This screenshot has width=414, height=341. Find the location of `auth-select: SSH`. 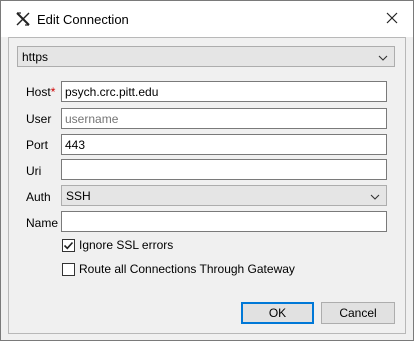

auth-select: SSH is located at coordinates (224, 195).